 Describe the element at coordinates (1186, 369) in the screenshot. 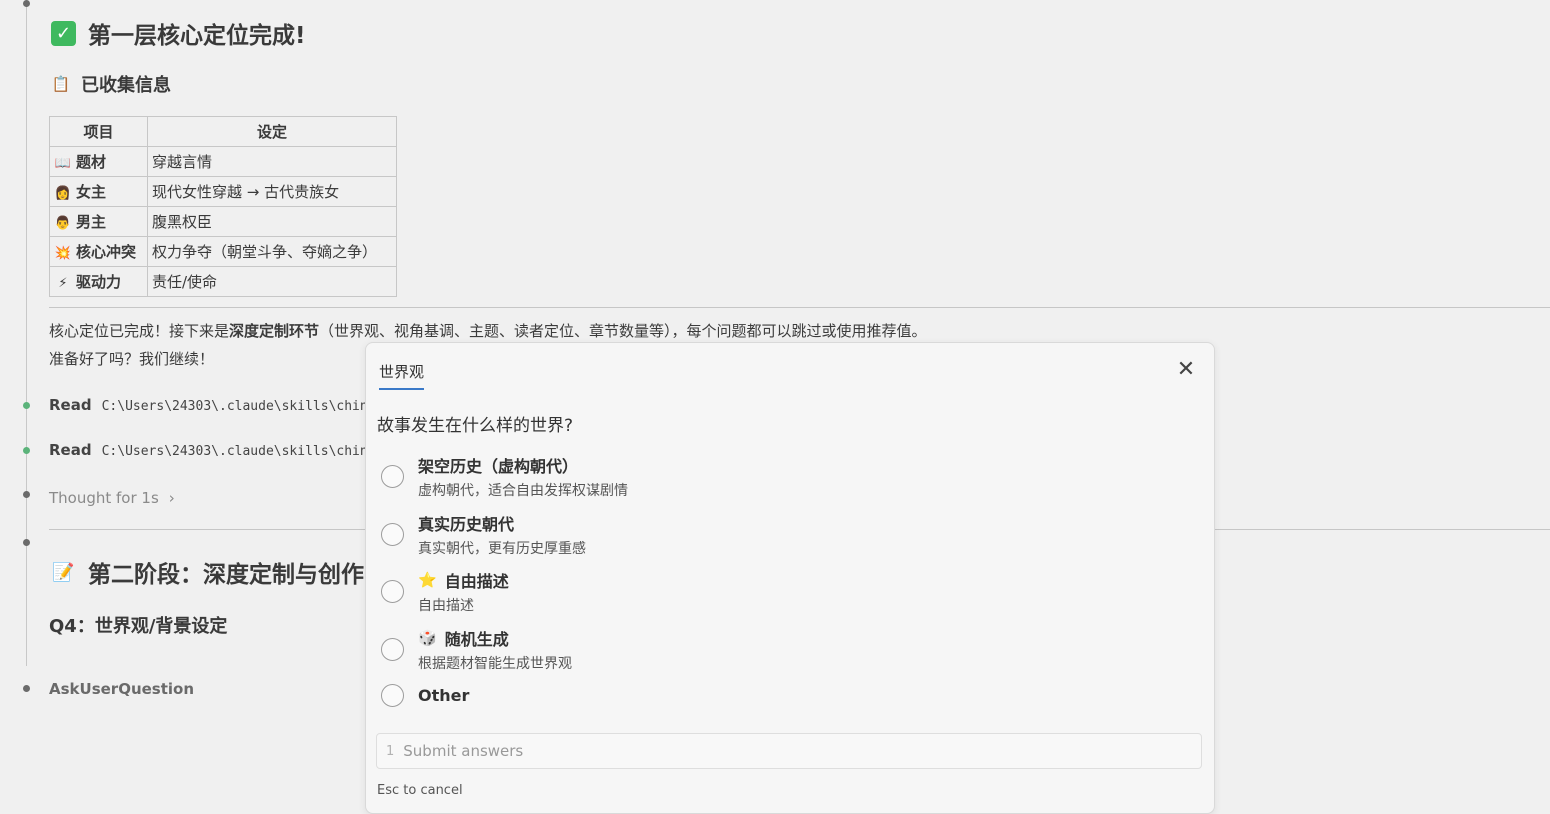

I see `close-icon: ✕` at that location.